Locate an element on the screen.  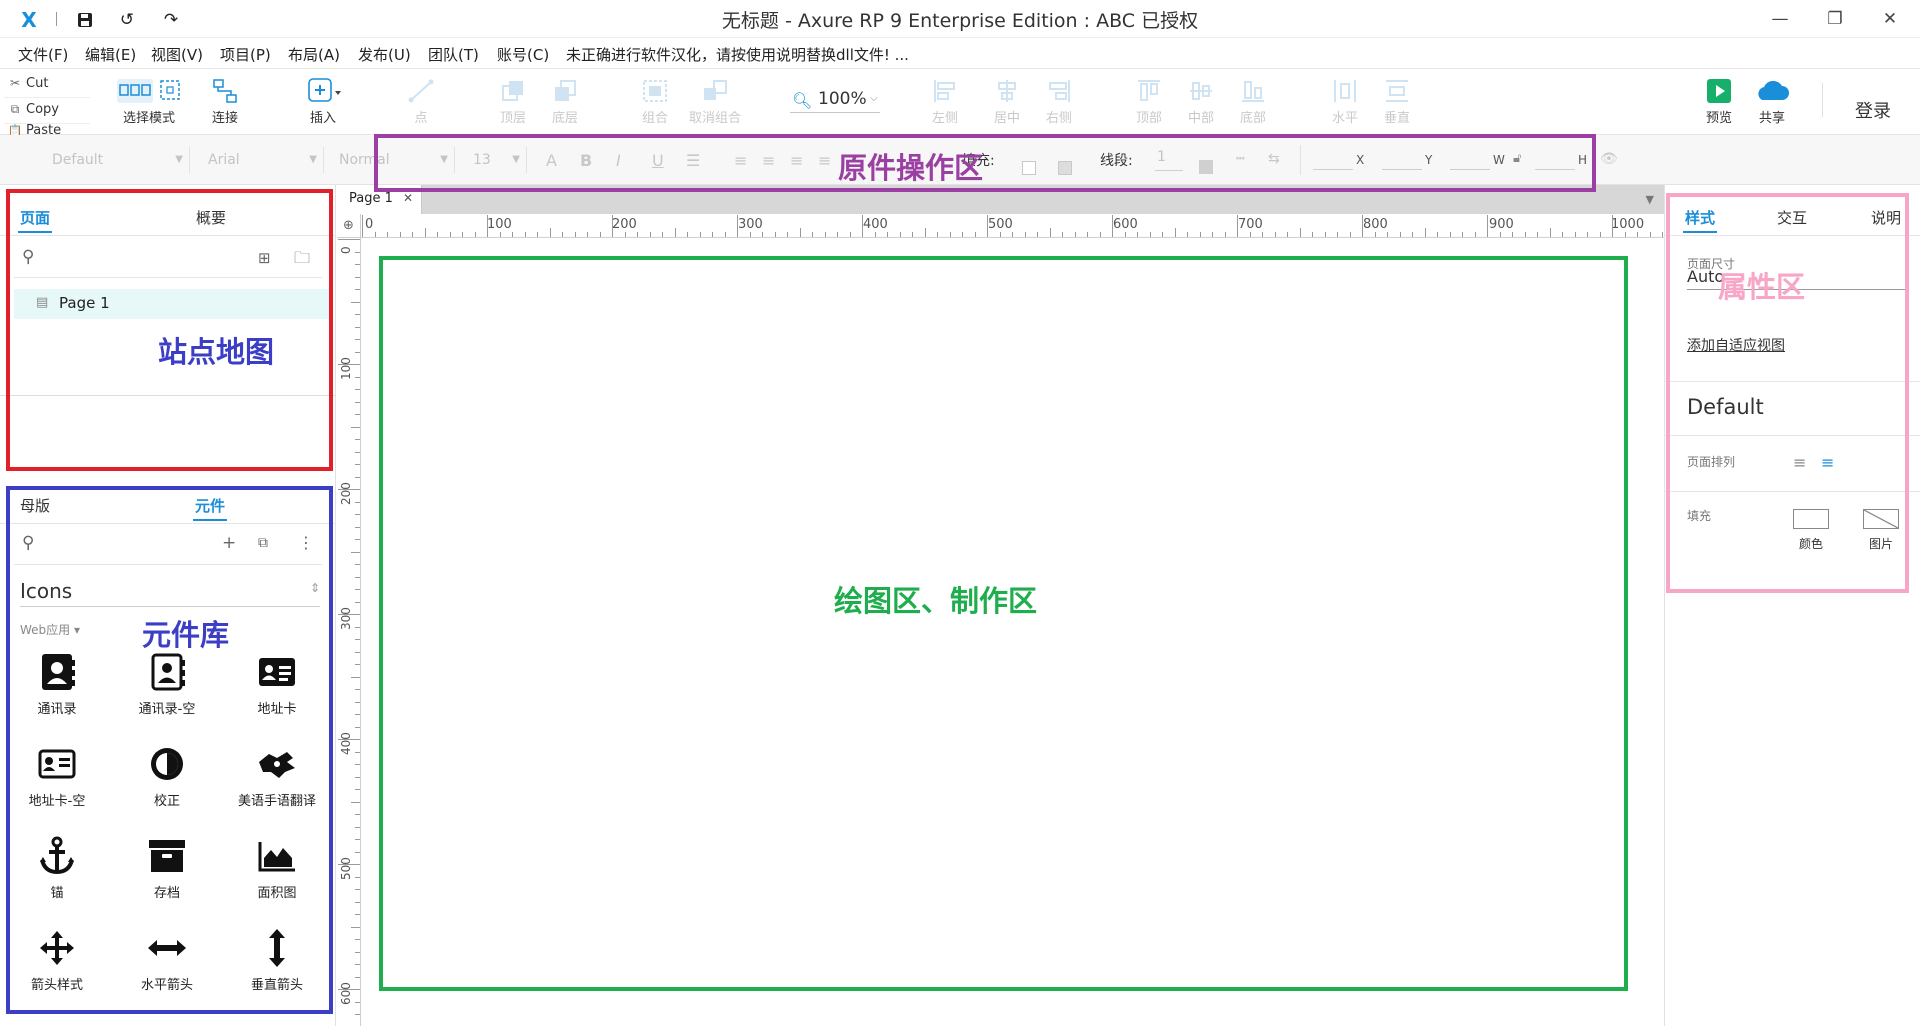
align-top-button: 顶部 is located at coordinates (1149, 103).